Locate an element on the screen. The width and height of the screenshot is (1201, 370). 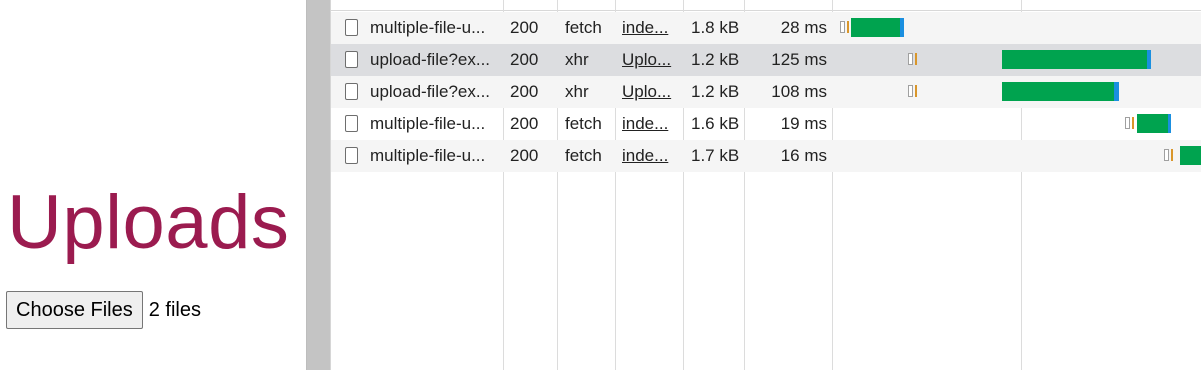
request-time: 16 ms is located at coordinates (803, 155).